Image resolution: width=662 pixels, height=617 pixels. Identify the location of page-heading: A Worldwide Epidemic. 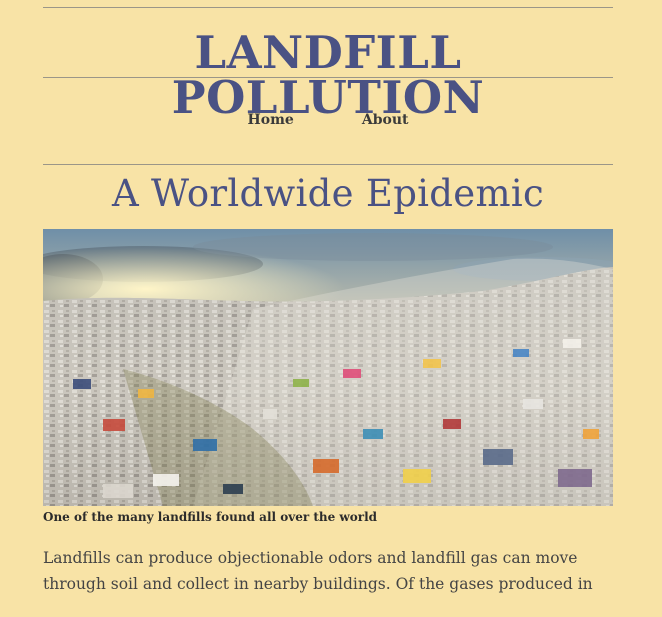
(328, 193).